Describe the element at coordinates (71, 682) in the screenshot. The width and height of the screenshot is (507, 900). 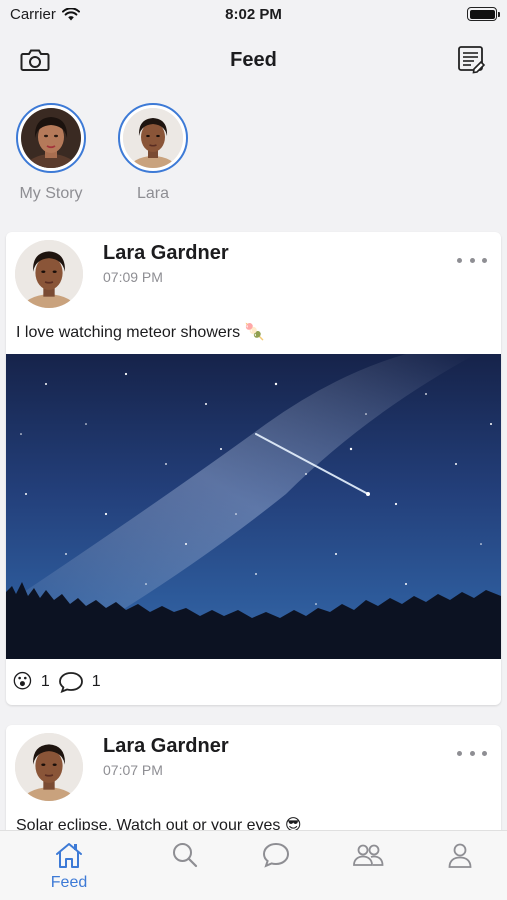
I see `comment-icon` at that location.